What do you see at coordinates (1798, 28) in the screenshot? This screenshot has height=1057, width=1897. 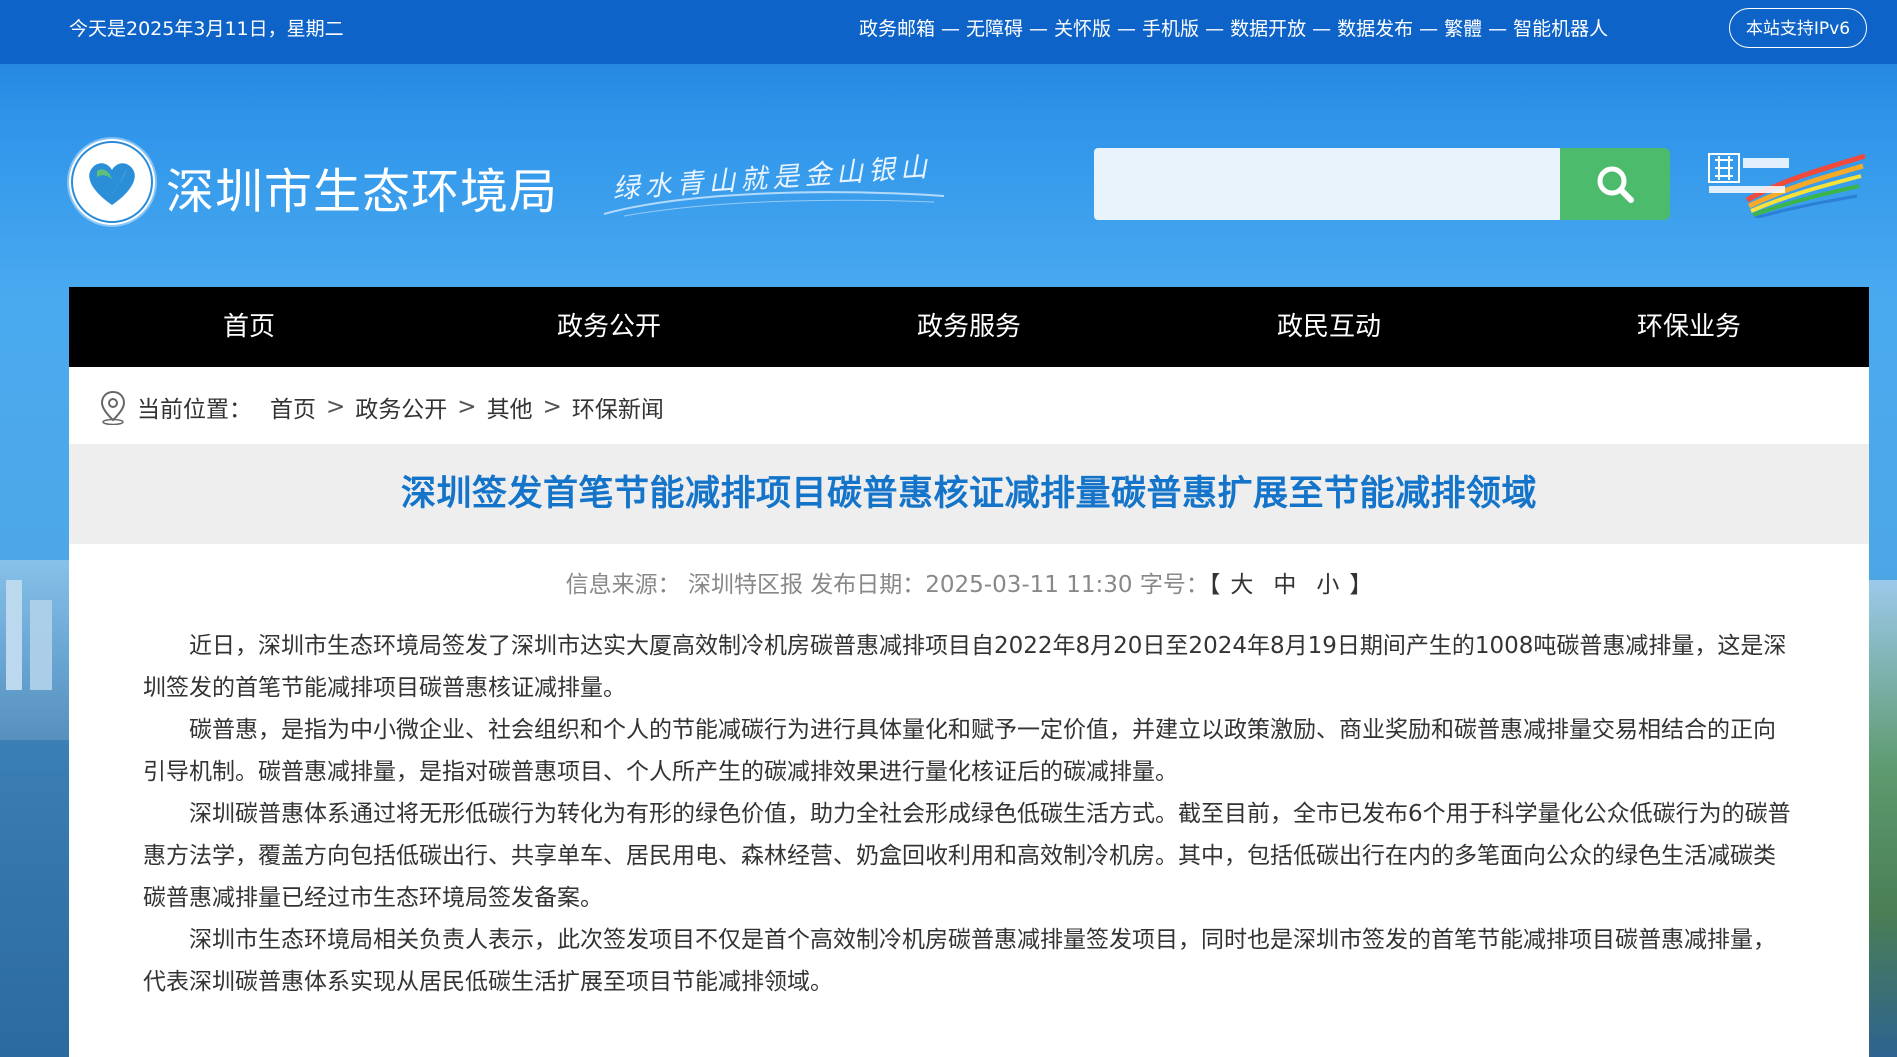 I see `ipv6-badge: 本站支持IPv6` at bounding box center [1798, 28].